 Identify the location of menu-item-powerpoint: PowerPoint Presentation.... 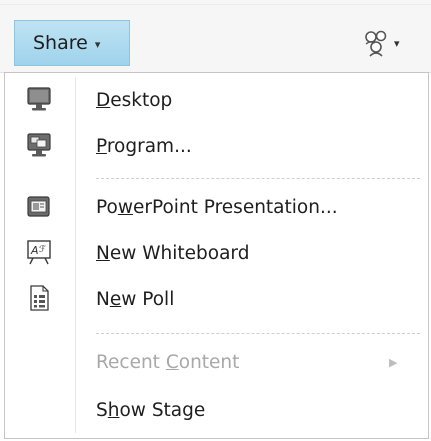
(216, 207).